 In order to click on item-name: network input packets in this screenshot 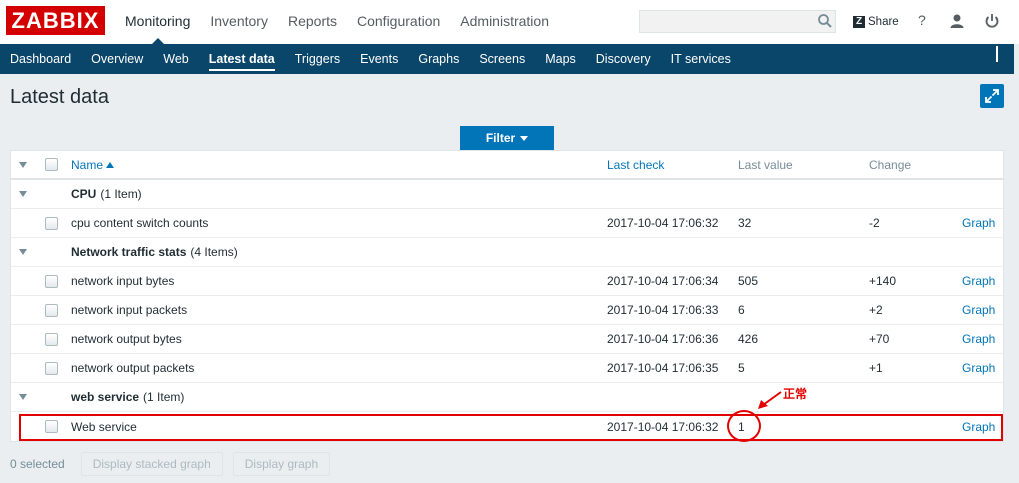, I will do `click(129, 310)`.